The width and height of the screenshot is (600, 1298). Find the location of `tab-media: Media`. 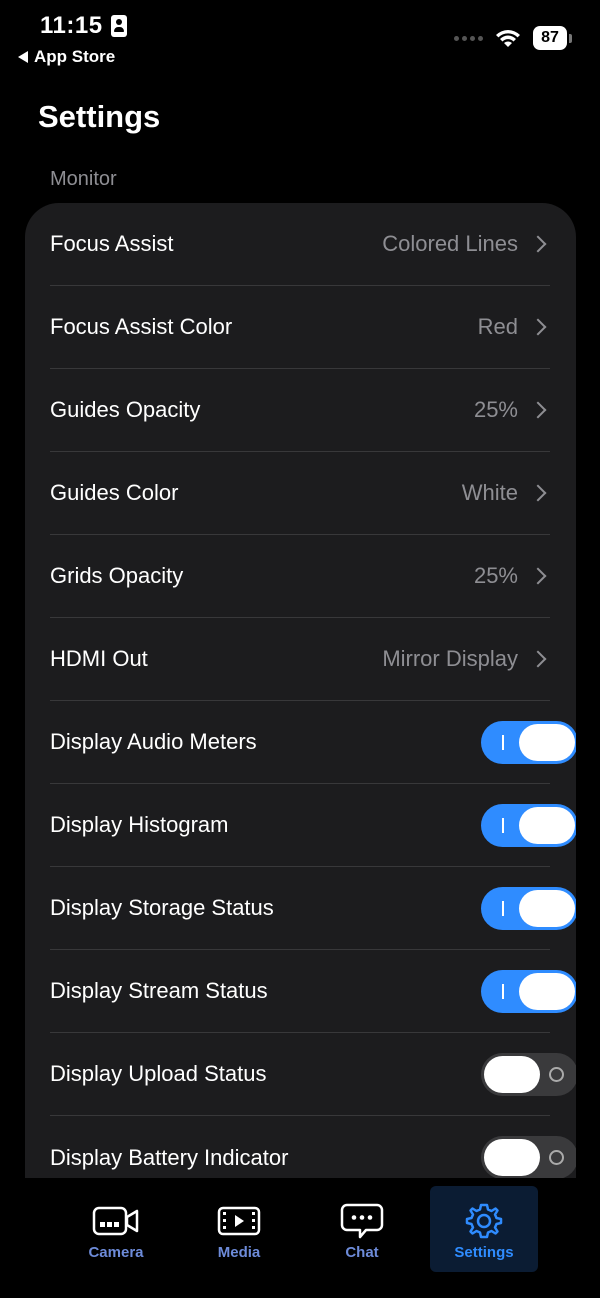

tab-media: Media is located at coordinates (239, 1229).